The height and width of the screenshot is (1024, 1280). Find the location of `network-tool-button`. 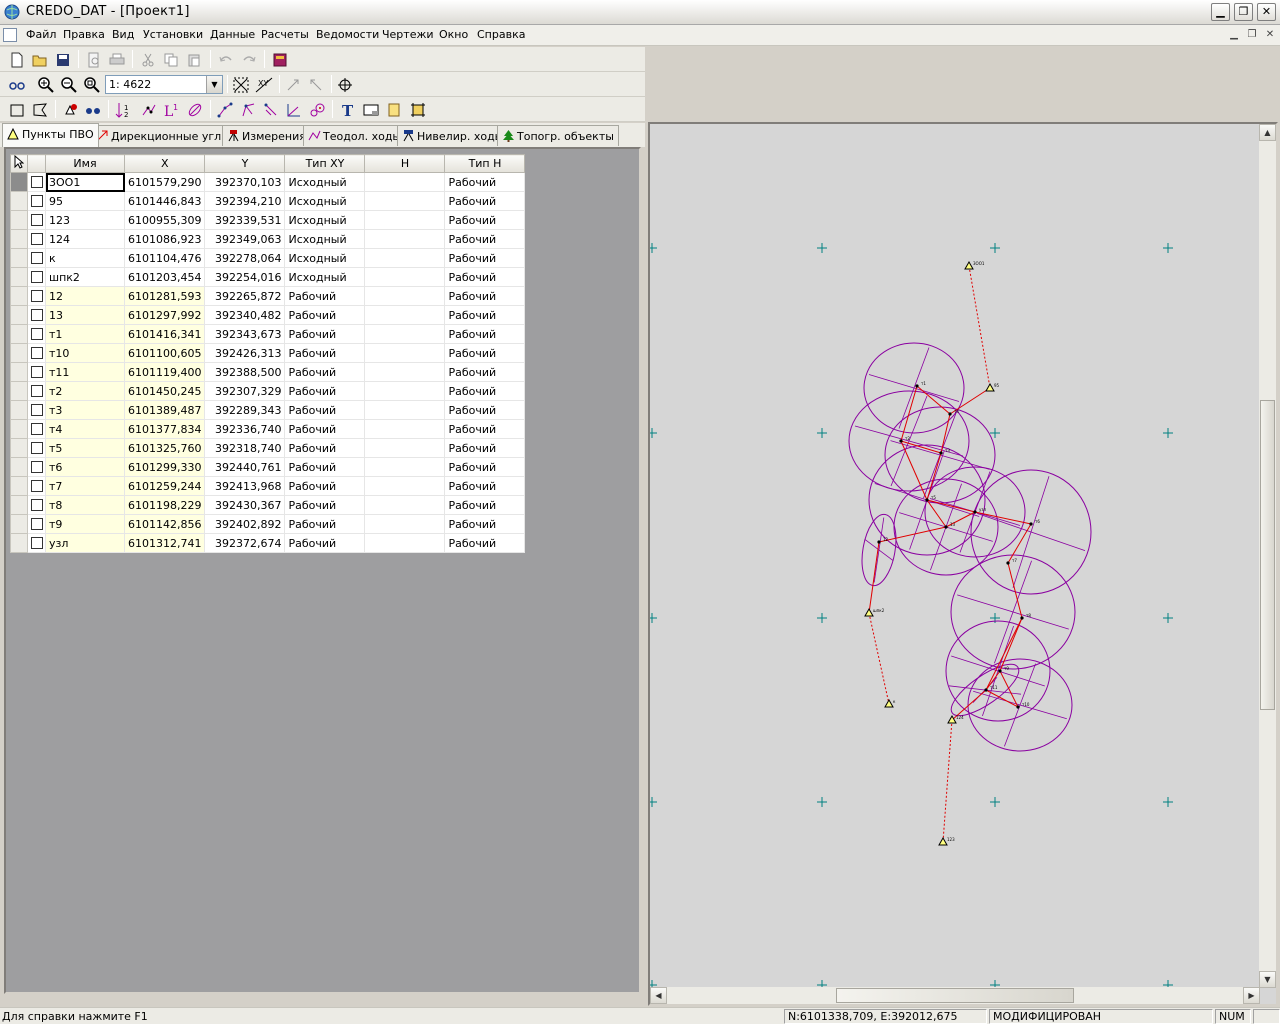

network-tool-button is located at coordinates (317, 109).